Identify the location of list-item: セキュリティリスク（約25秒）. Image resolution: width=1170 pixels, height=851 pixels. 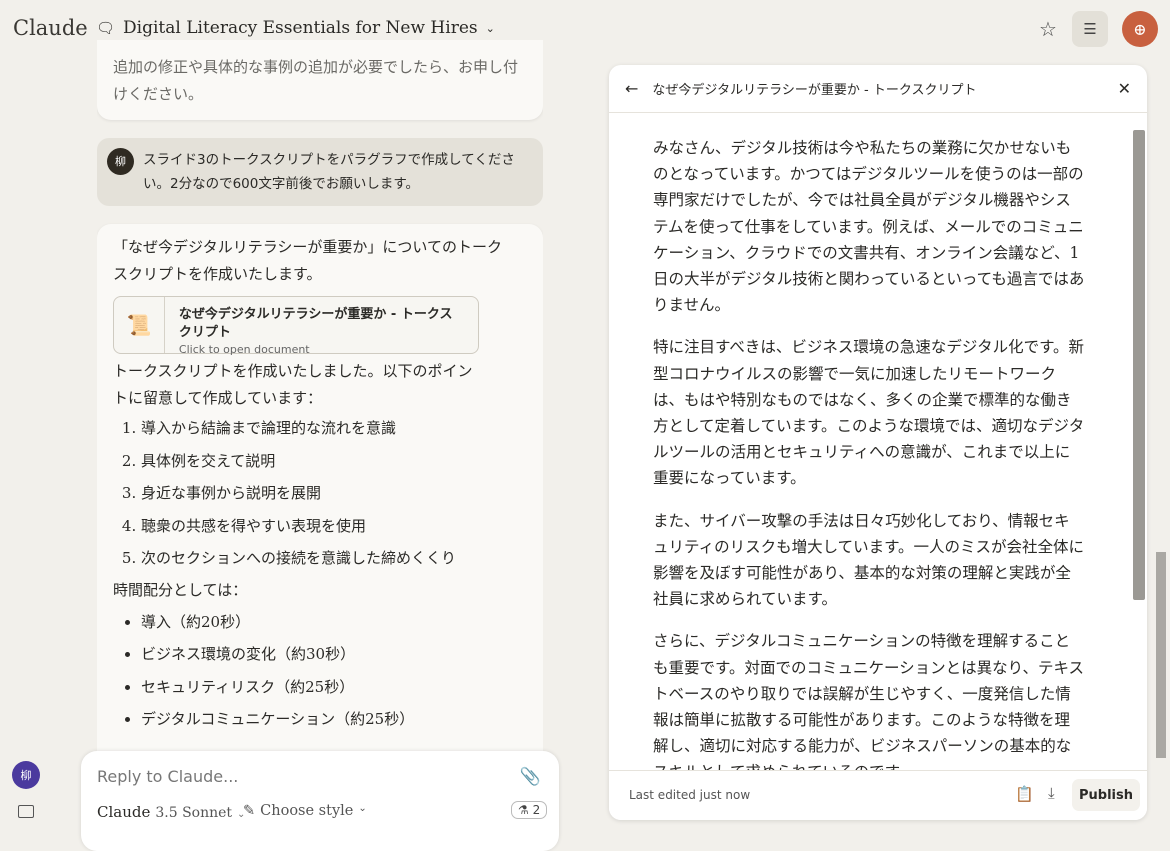
(334, 687).